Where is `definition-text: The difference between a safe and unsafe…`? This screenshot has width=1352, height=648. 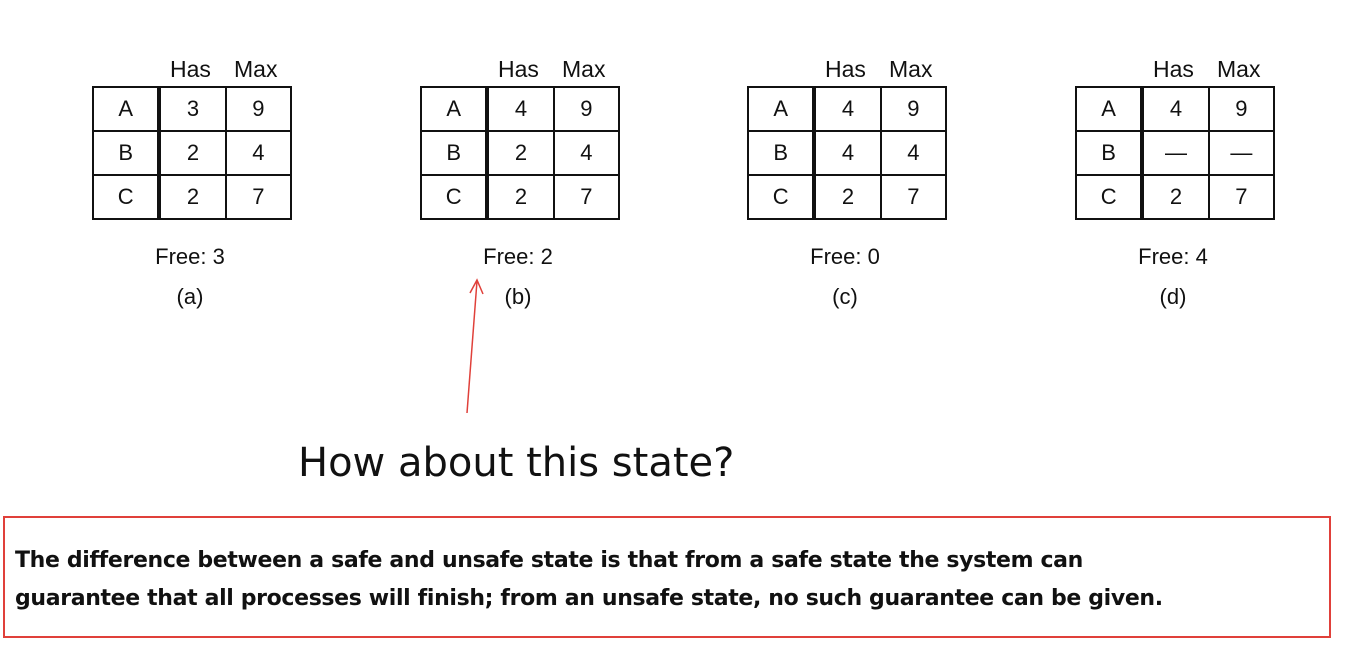 definition-text: The difference between a safe and unsafe… is located at coordinates (589, 580).